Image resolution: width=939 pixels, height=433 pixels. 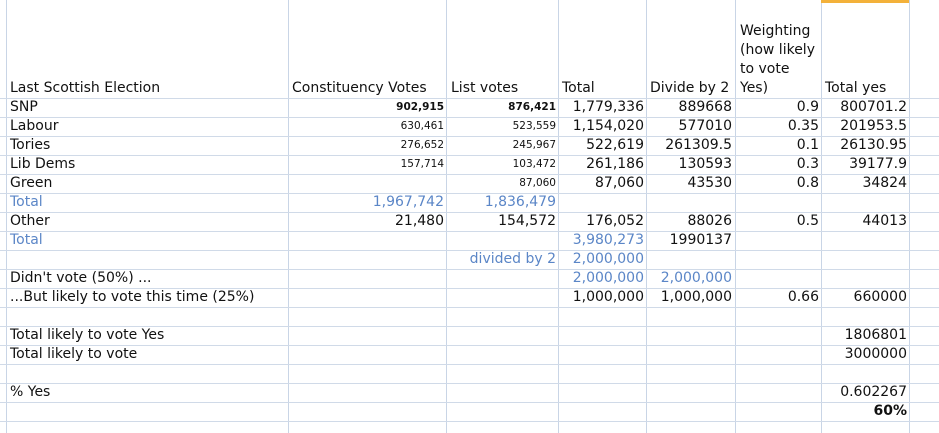 What do you see at coordinates (503, 221) in the screenshot?
I see `list-votes-cell: 154,572` at bounding box center [503, 221].